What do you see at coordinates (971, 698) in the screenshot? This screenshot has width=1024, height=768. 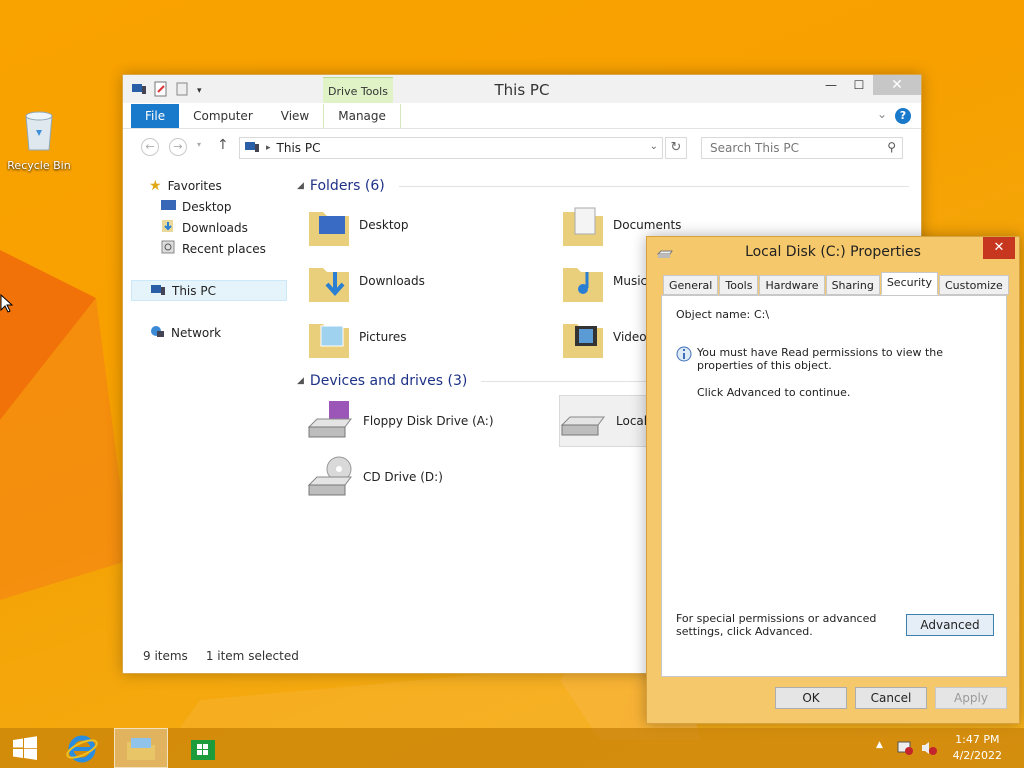 I see `apply-button: Apply` at bounding box center [971, 698].